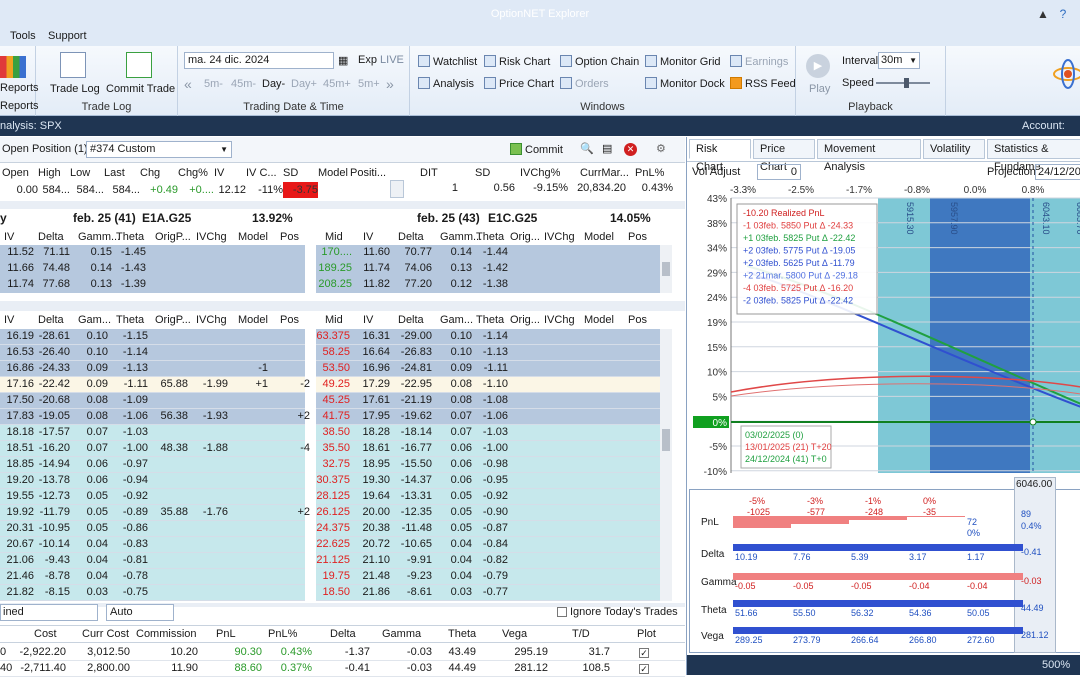  What do you see at coordinates (581, 634) in the screenshot?
I see `col-header: T/D` at bounding box center [581, 634].